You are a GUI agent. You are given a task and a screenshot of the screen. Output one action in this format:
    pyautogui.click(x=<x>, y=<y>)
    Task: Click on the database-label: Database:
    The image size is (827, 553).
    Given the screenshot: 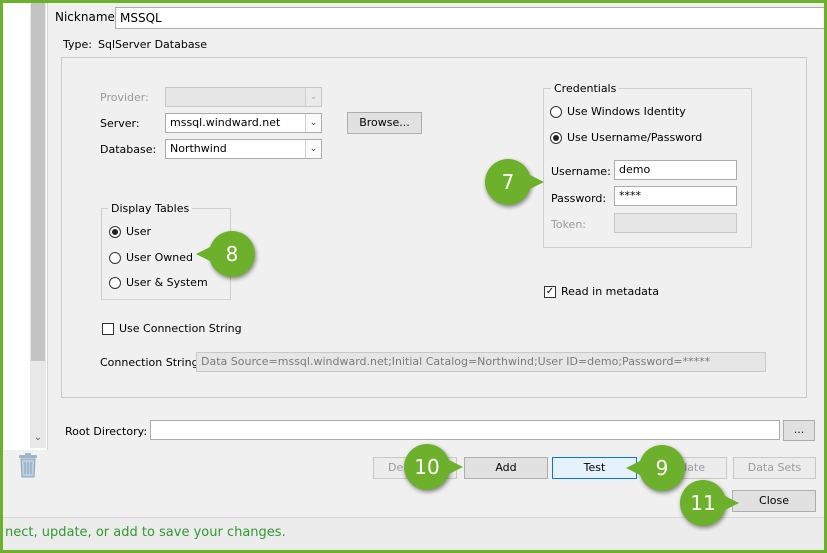 What is the action you would take?
    pyautogui.click(x=128, y=149)
    